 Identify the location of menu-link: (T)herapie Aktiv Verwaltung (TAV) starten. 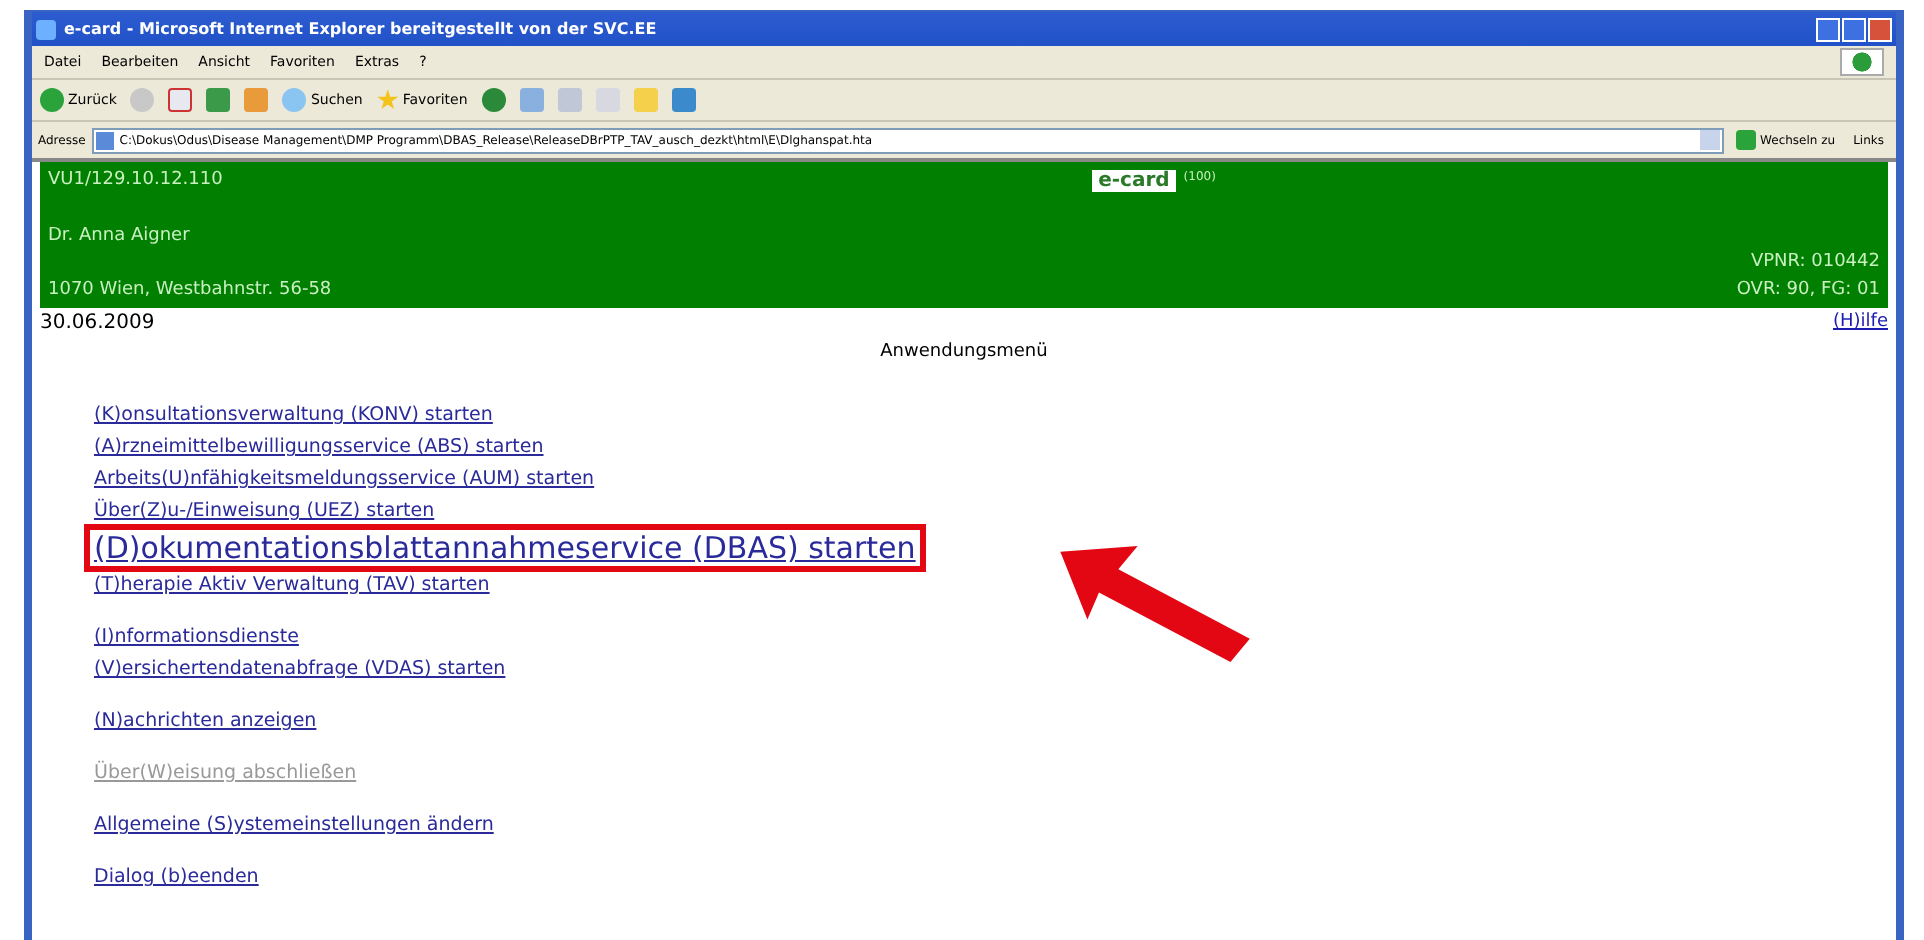
(292, 585).